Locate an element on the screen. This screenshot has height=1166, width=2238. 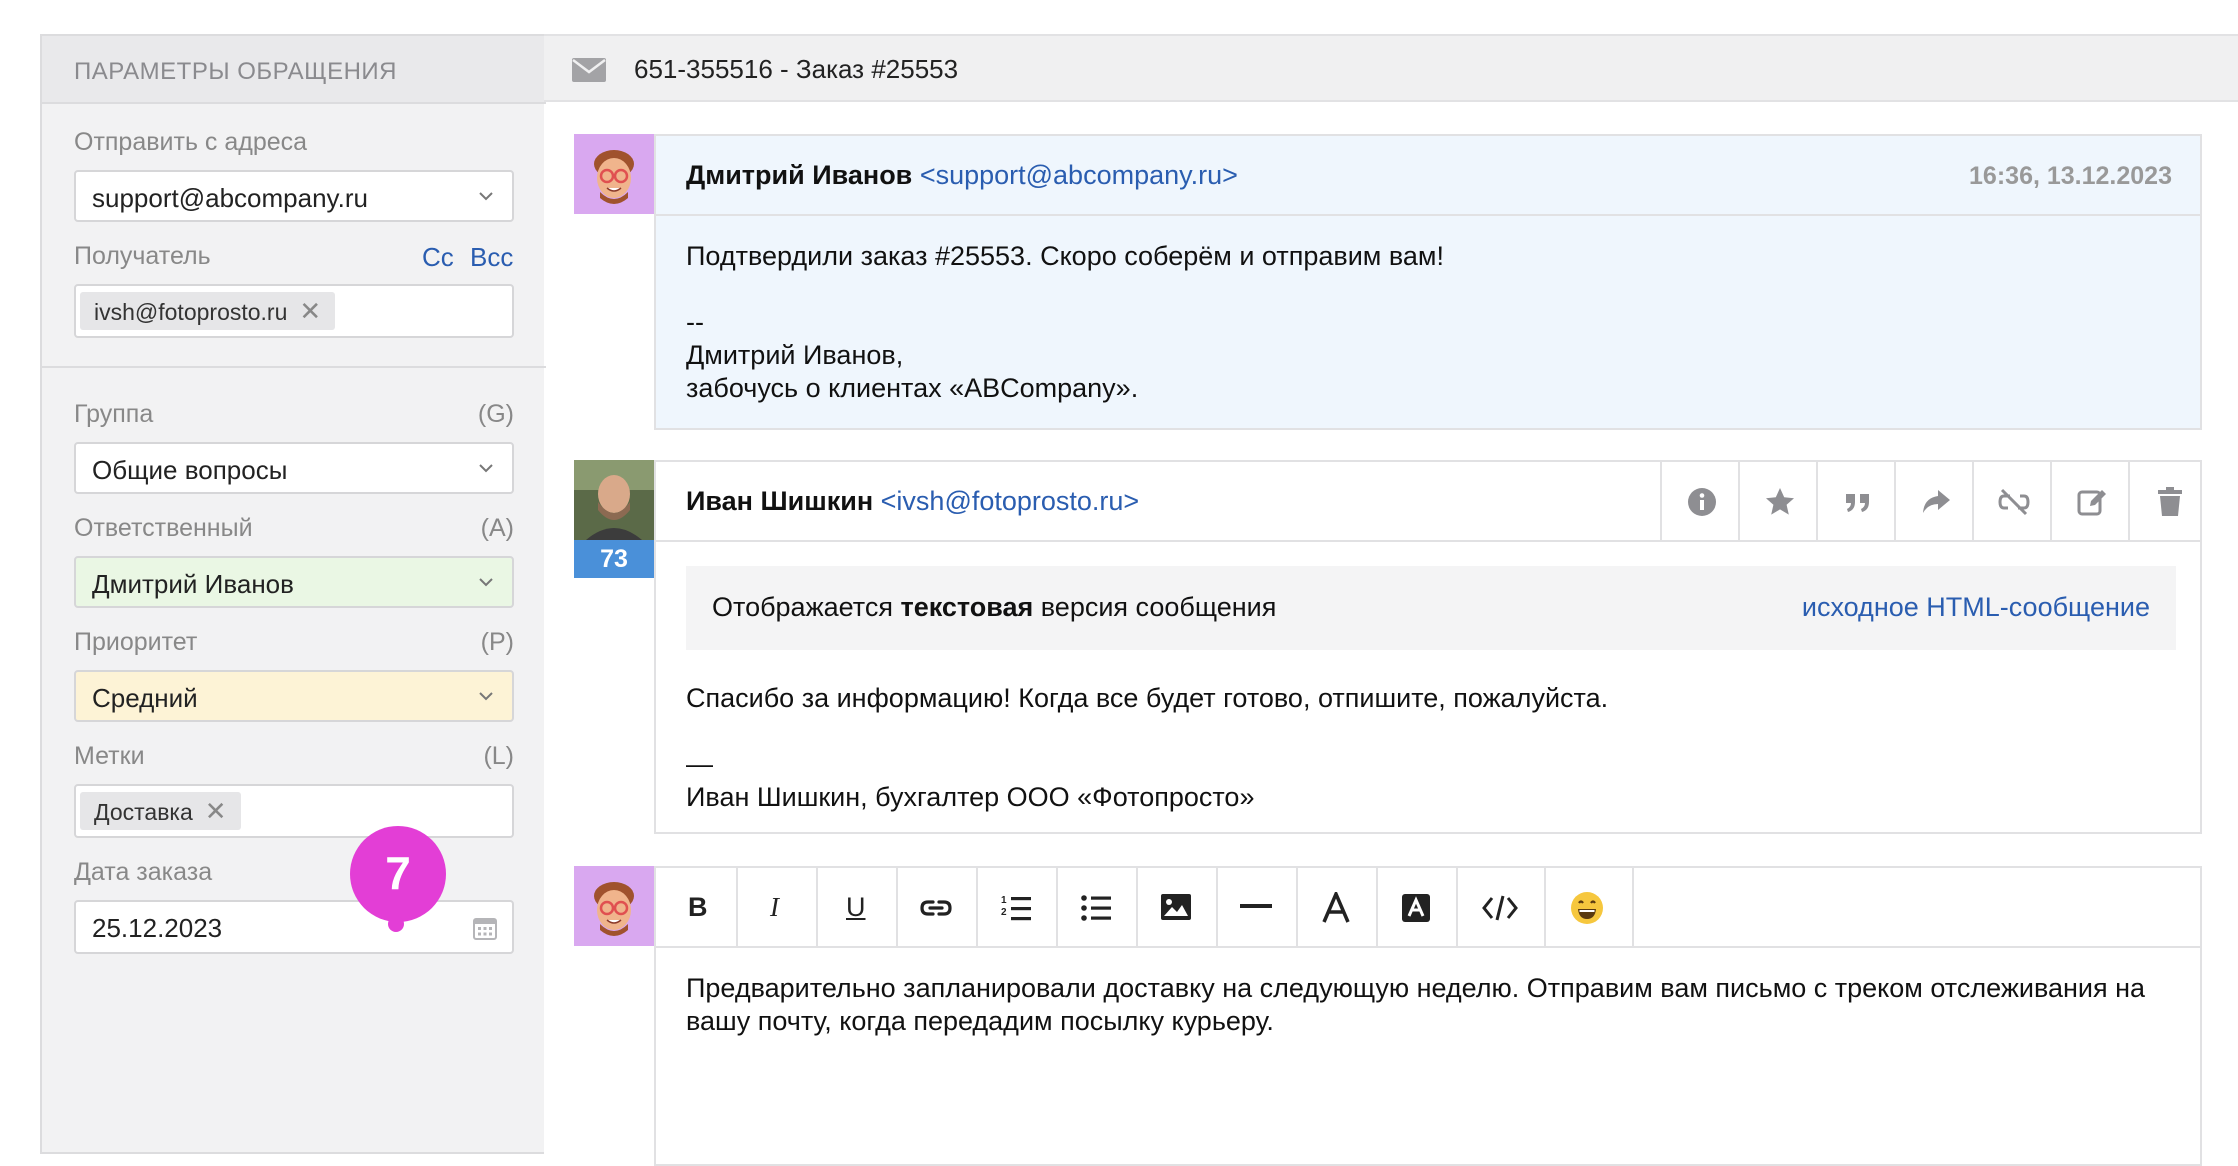
photo-avatar-icon is located at coordinates (614, 500).